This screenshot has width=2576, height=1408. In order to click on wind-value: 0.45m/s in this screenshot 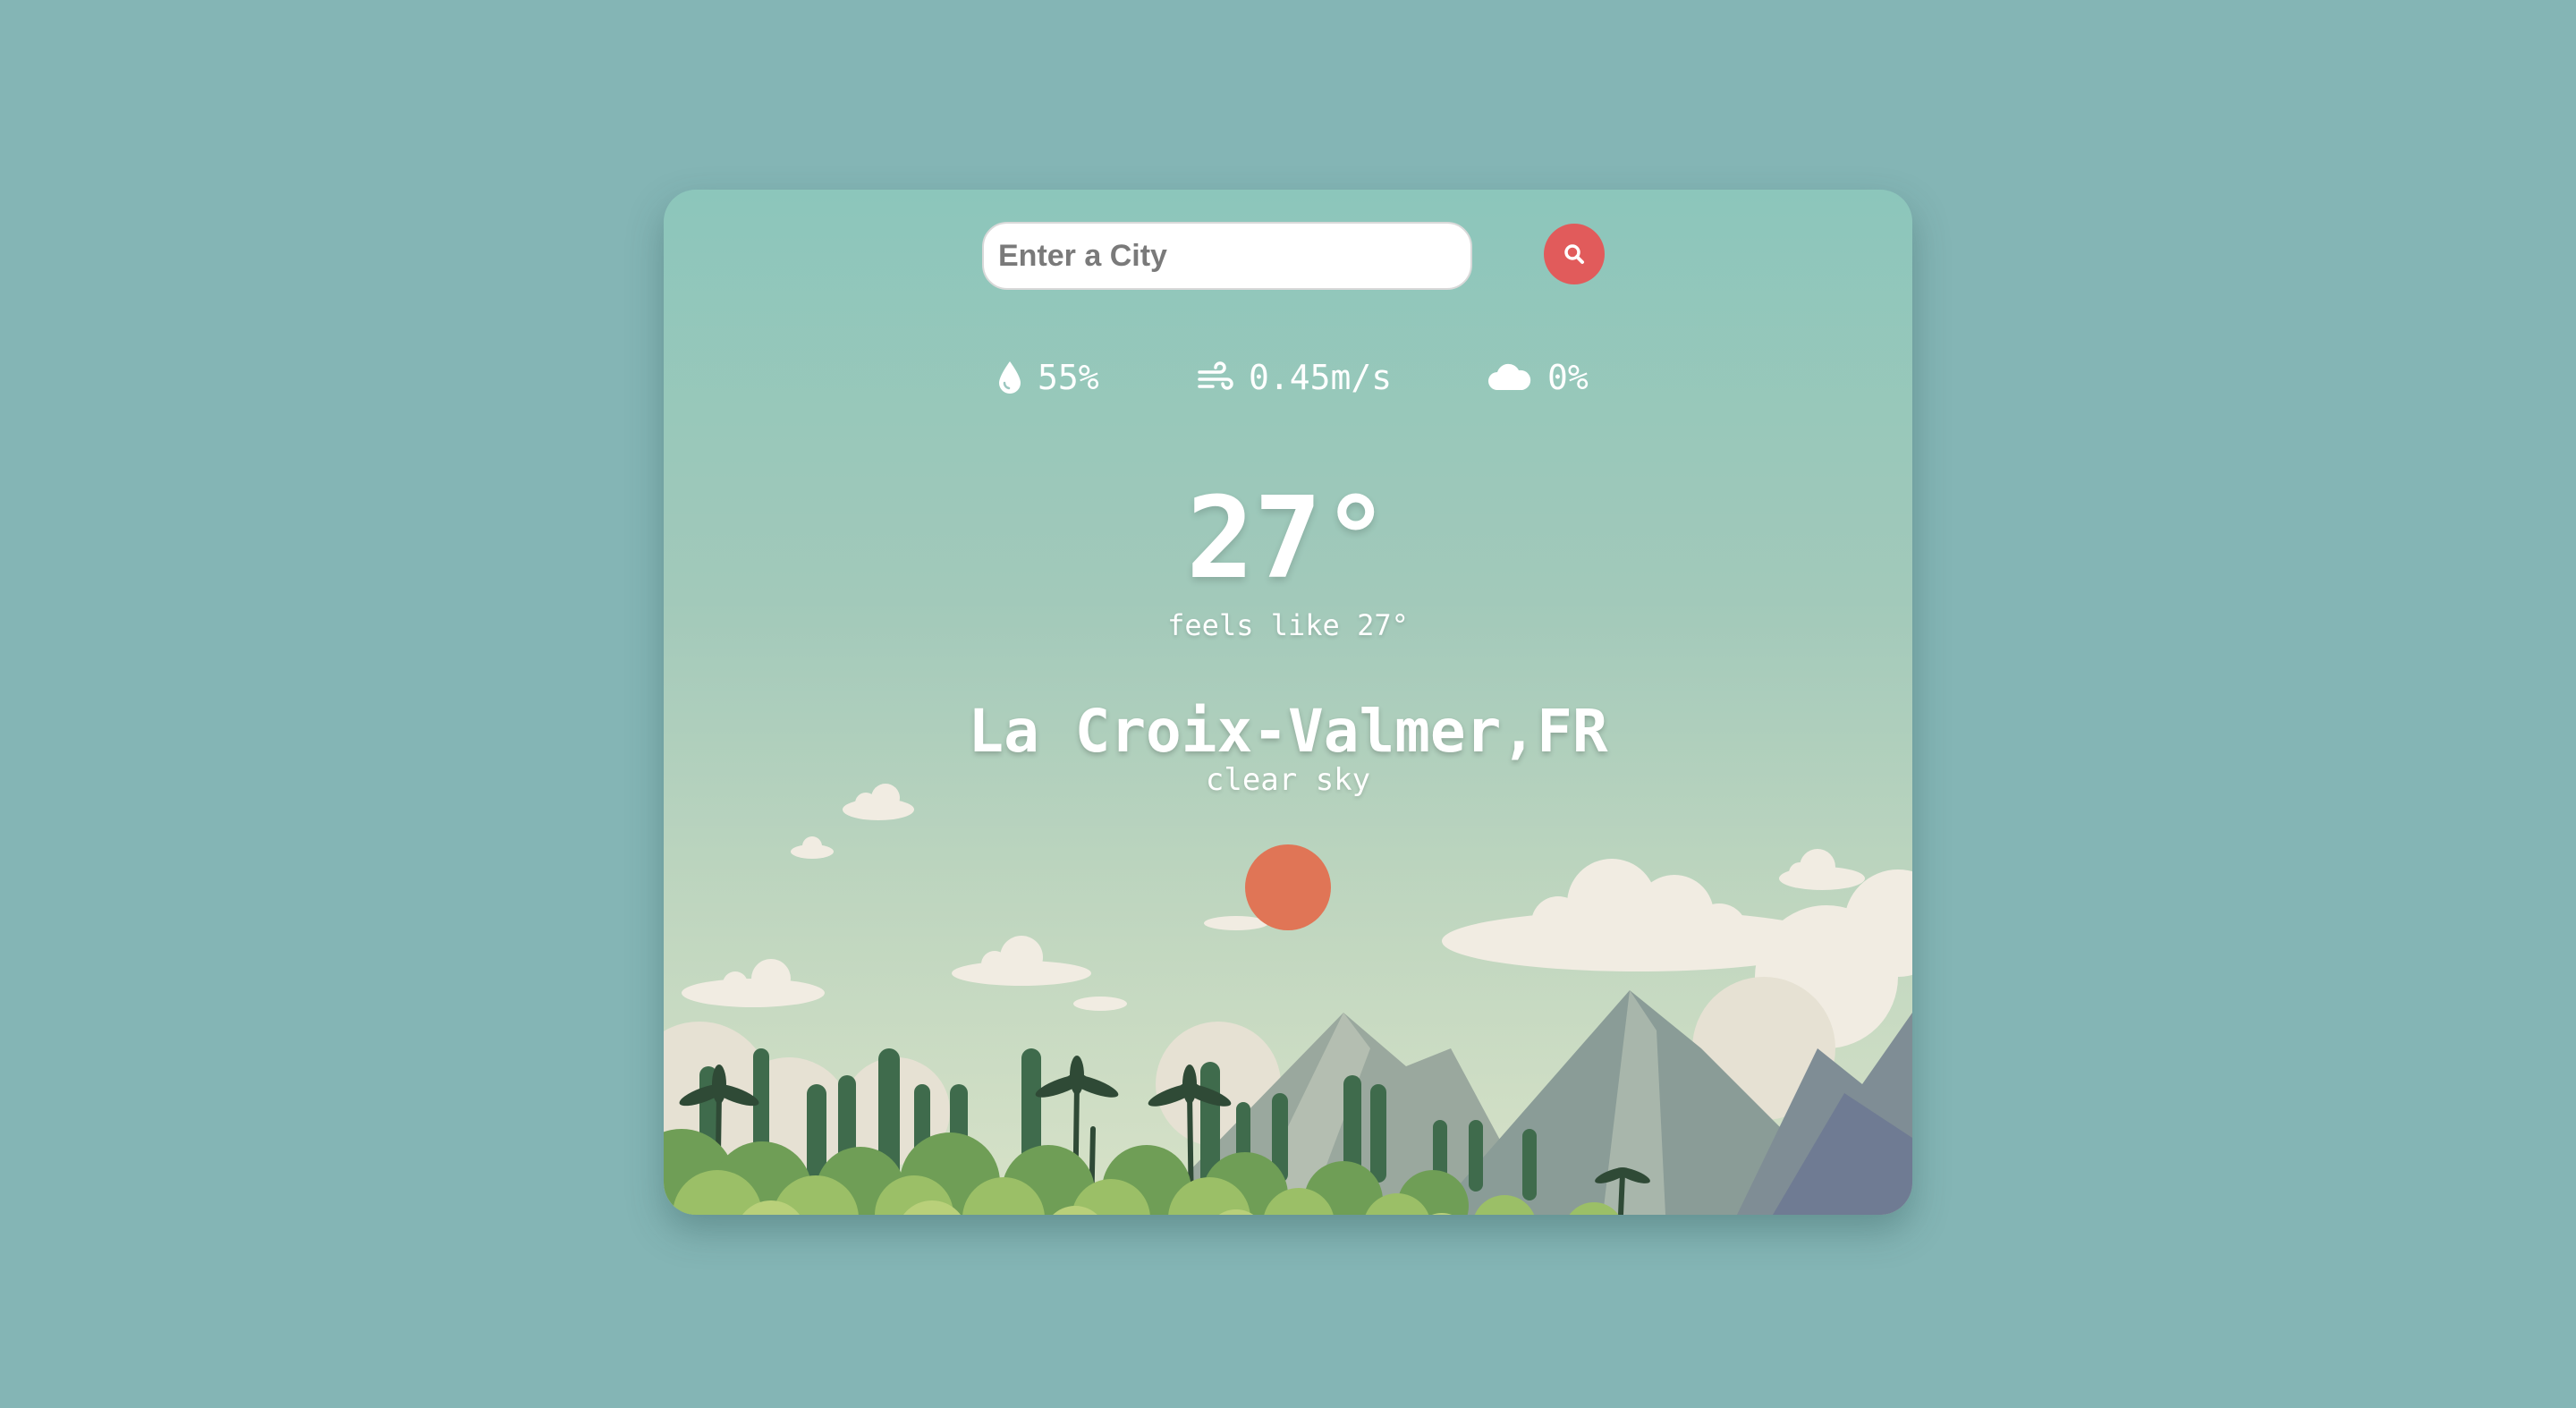, I will do `click(1321, 377)`.